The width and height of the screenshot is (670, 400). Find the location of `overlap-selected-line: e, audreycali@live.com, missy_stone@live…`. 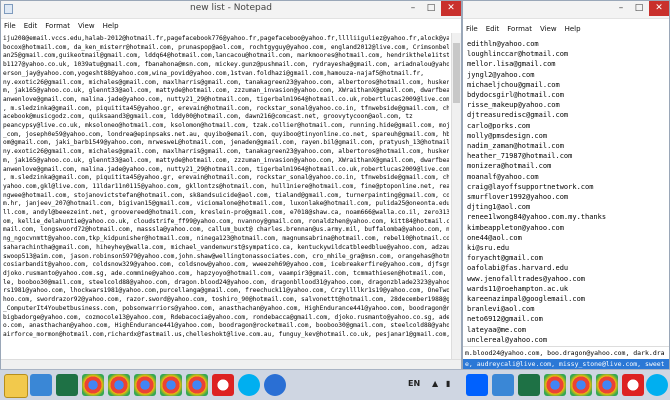

overlap-selected-line: e, audreycali@live.com, missy_stone@live… is located at coordinates (566, 364).